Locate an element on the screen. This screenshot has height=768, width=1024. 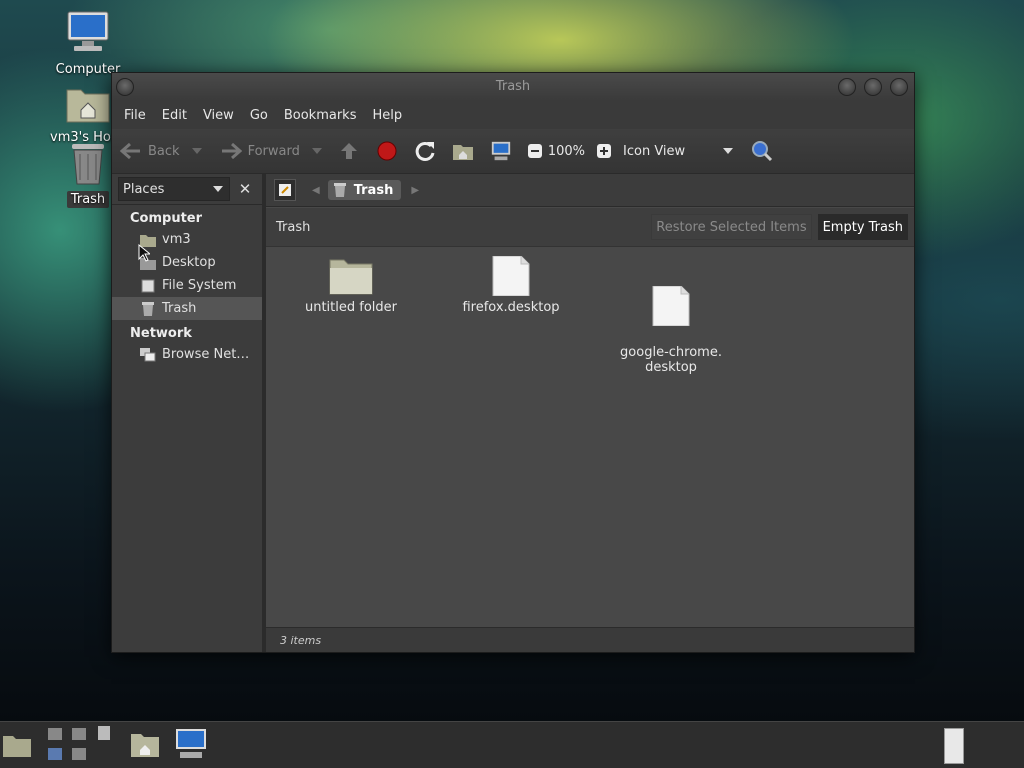
file-item: untitled folder is located at coordinates (351, 285).